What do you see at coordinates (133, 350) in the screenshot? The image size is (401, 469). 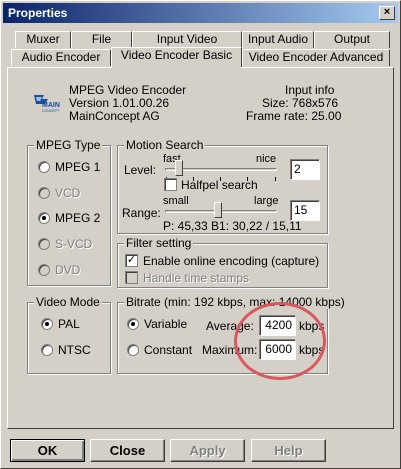 I see `constant-radio` at bounding box center [133, 350].